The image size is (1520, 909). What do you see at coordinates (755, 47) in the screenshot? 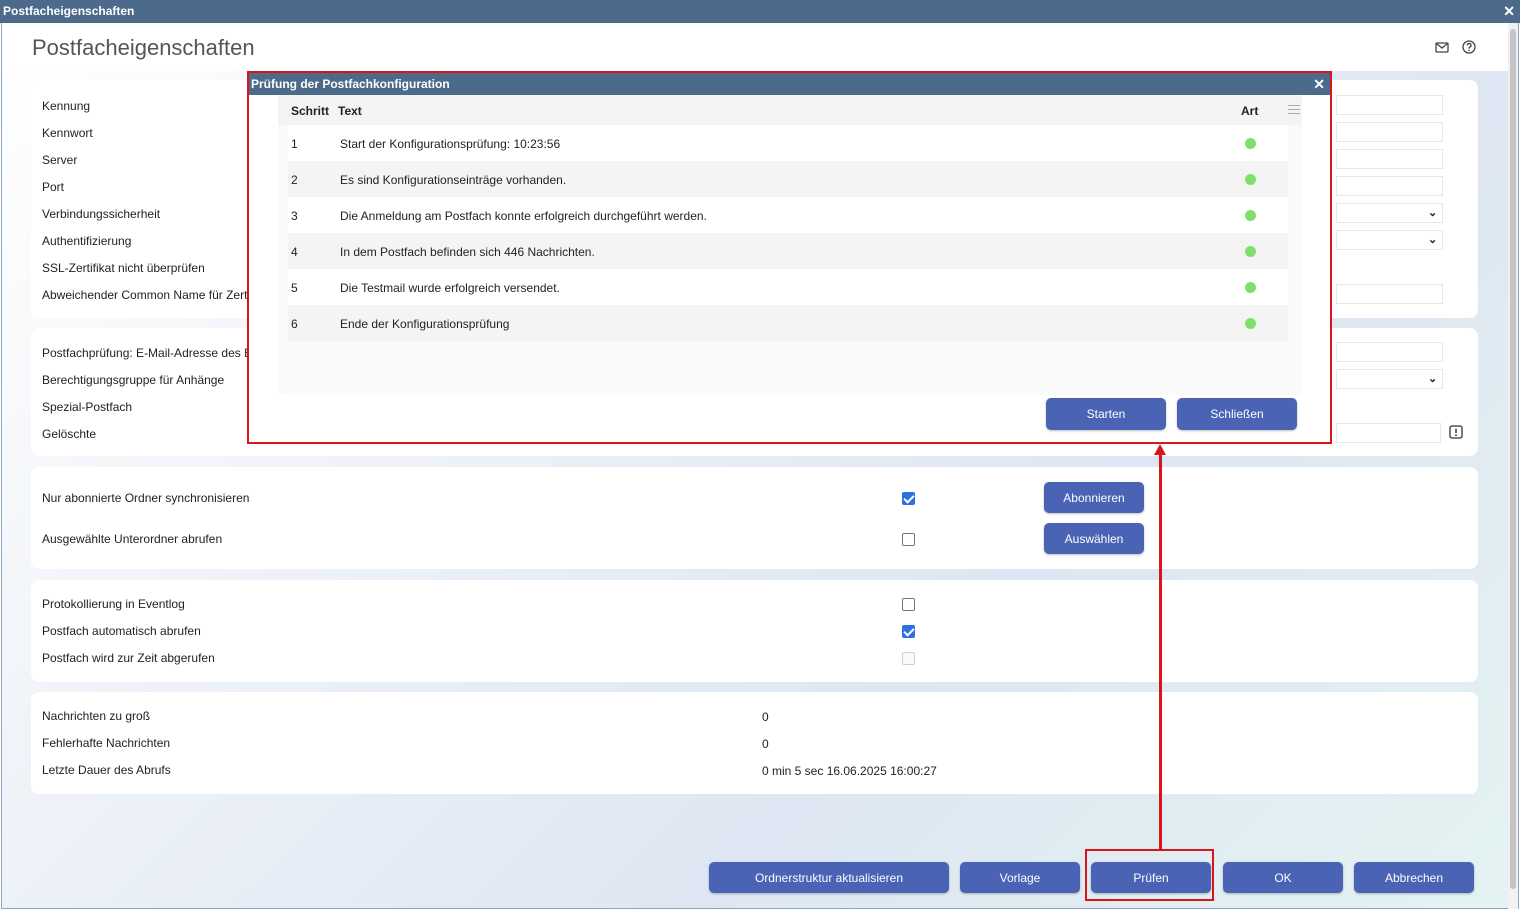
I see `header-bar: Postfacheigenschaften` at bounding box center [755, 47].